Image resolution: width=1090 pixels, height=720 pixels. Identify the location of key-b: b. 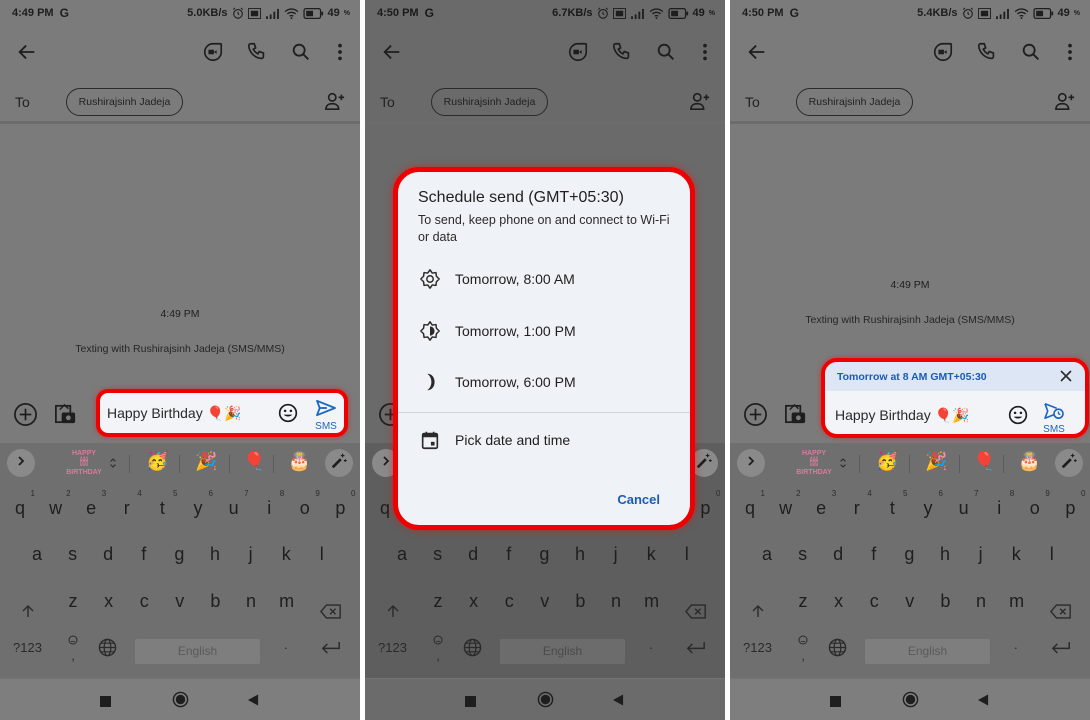
(945, 601).